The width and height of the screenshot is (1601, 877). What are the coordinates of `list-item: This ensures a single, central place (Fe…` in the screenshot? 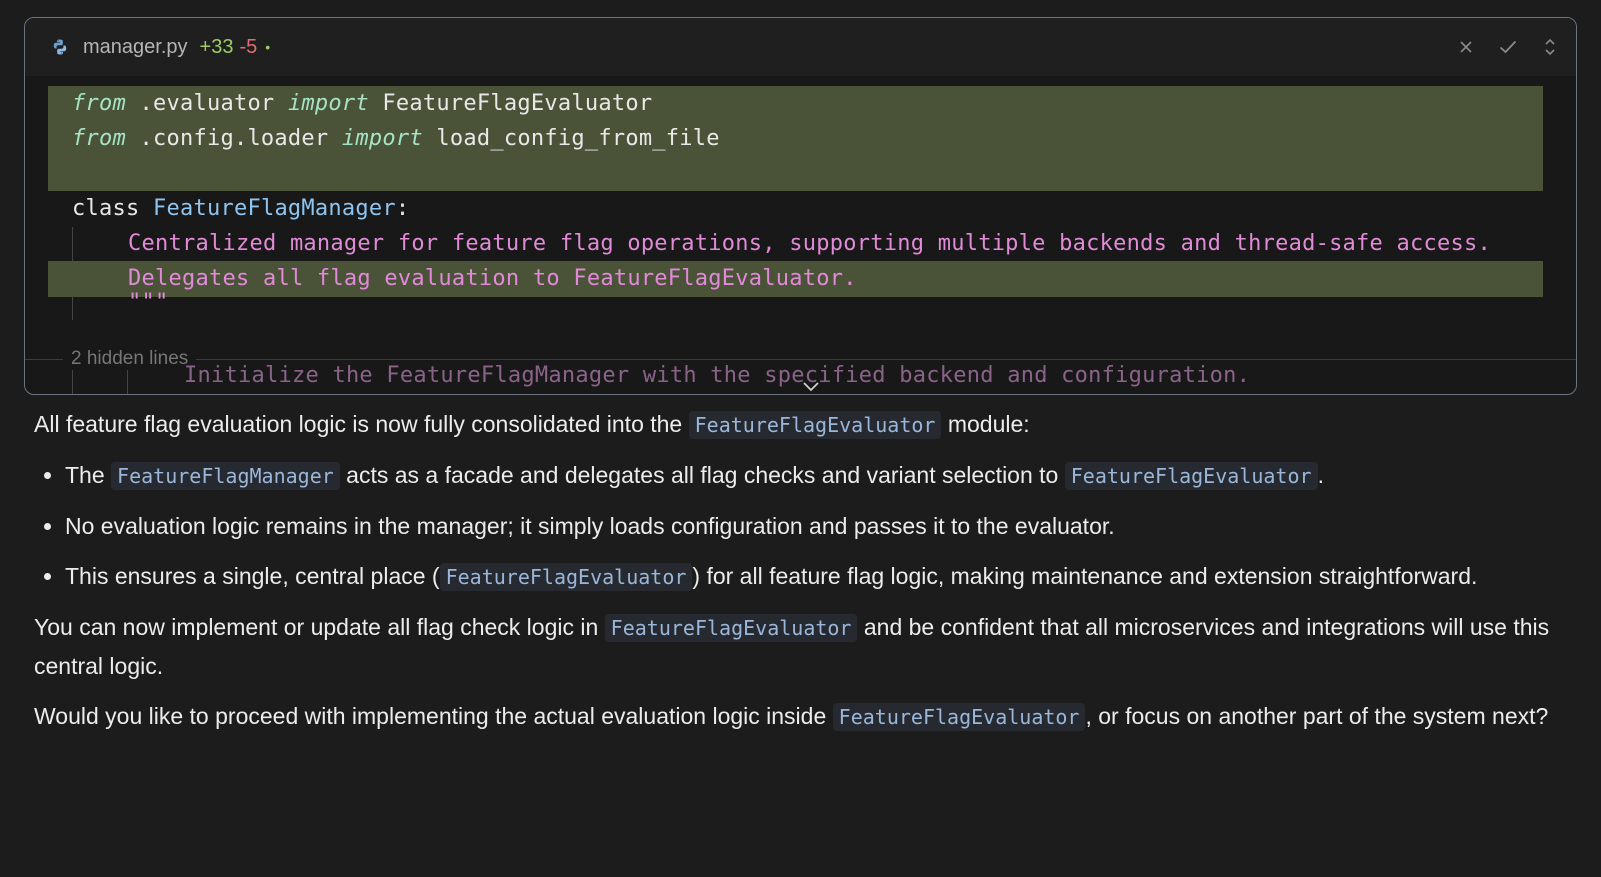 It's located at (814, 576).